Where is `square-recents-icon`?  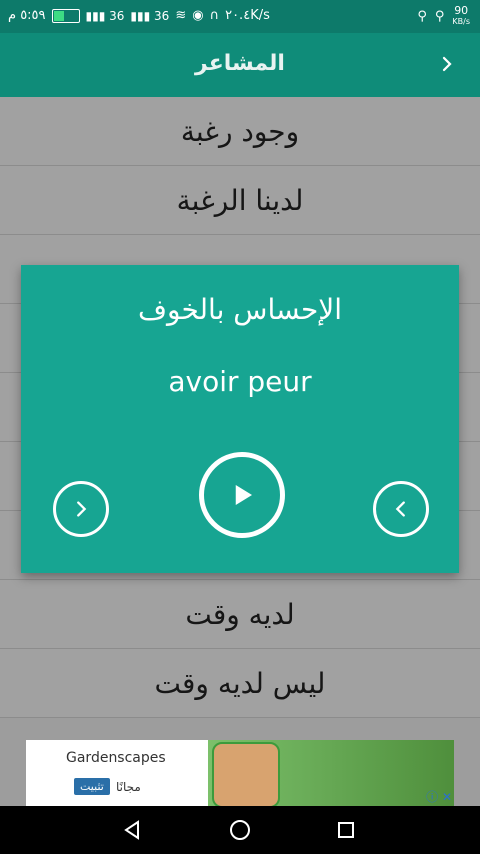 square-recents-icon is located at coordinates (346, 830).